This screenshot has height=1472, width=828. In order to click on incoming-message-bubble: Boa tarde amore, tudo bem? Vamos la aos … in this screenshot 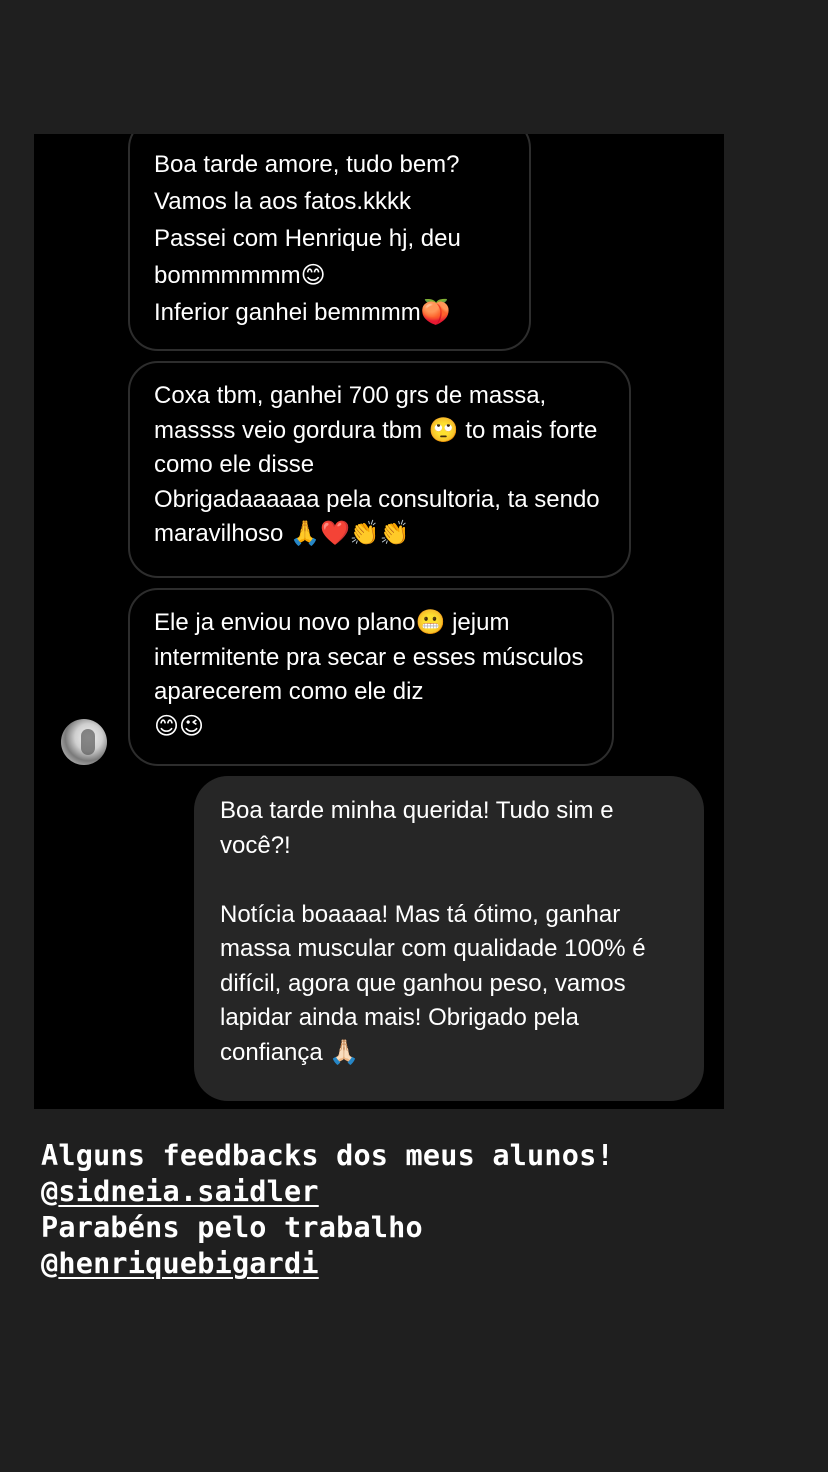, I will do `click(329, 242)`.